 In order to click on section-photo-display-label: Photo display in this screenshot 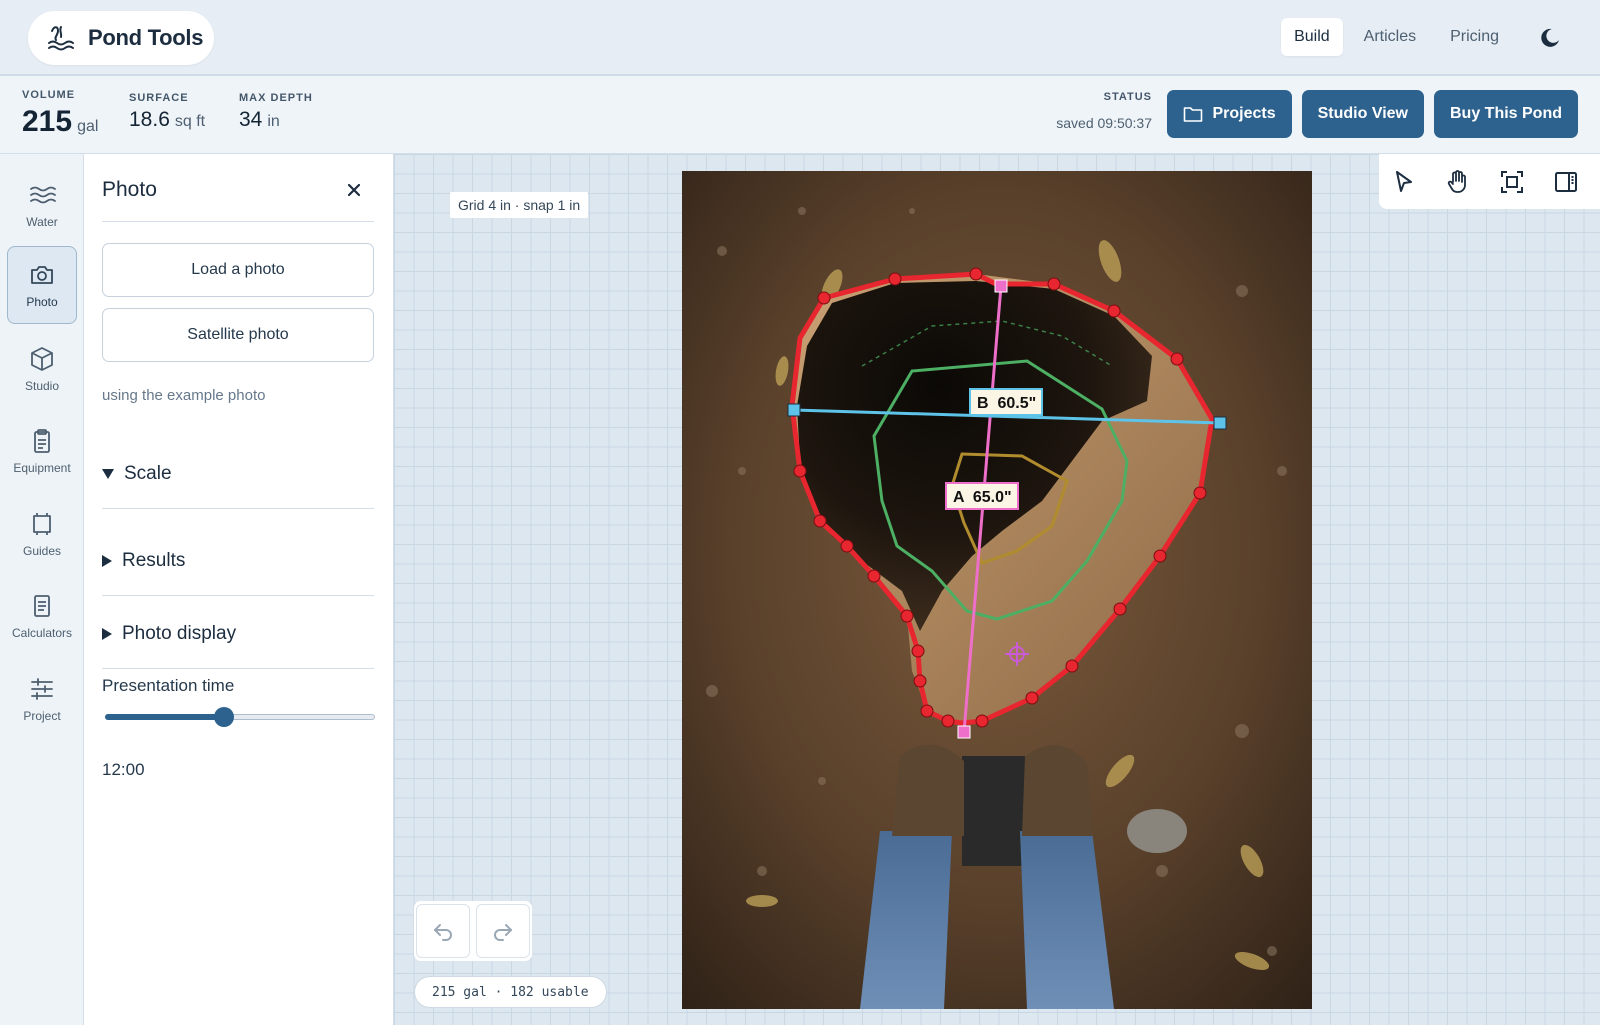, I will do `click(179, 633)`.